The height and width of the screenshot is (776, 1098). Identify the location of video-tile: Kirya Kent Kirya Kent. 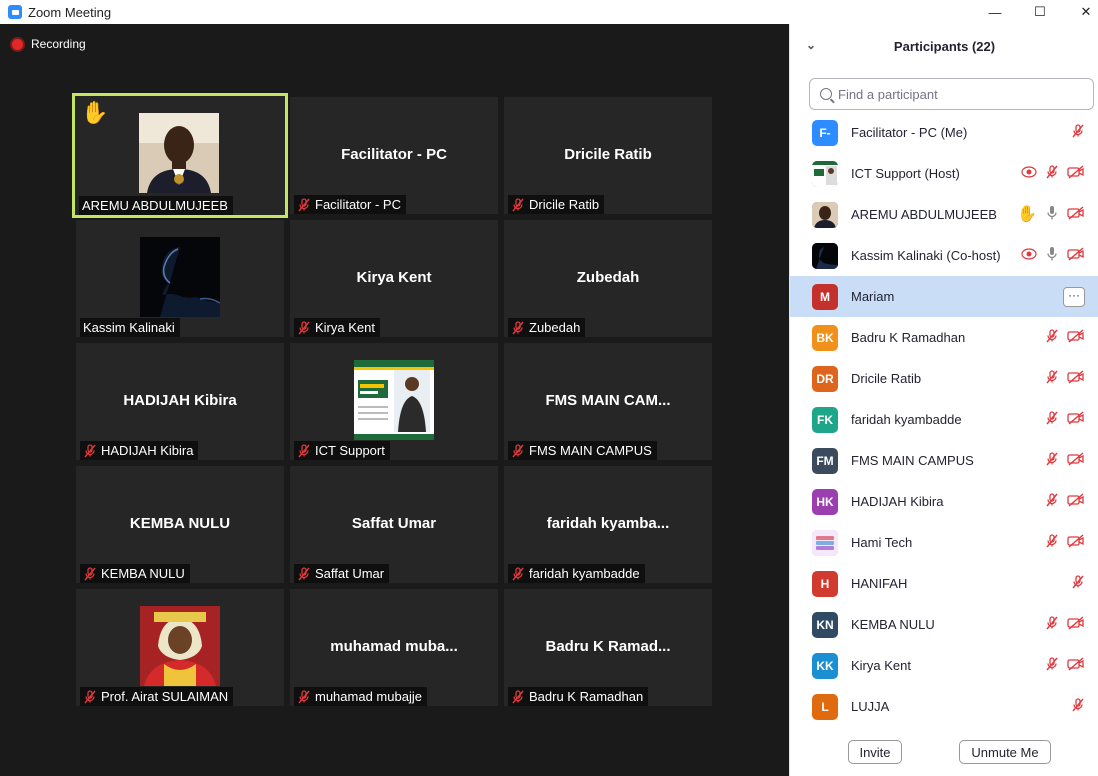
(394, 278).